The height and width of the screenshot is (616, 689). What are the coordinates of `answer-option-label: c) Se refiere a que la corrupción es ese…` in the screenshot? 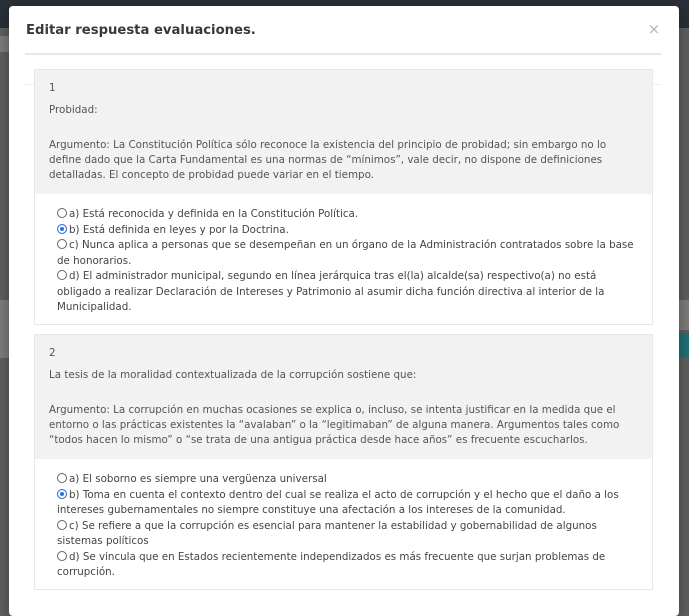 It's located at (327, 533).